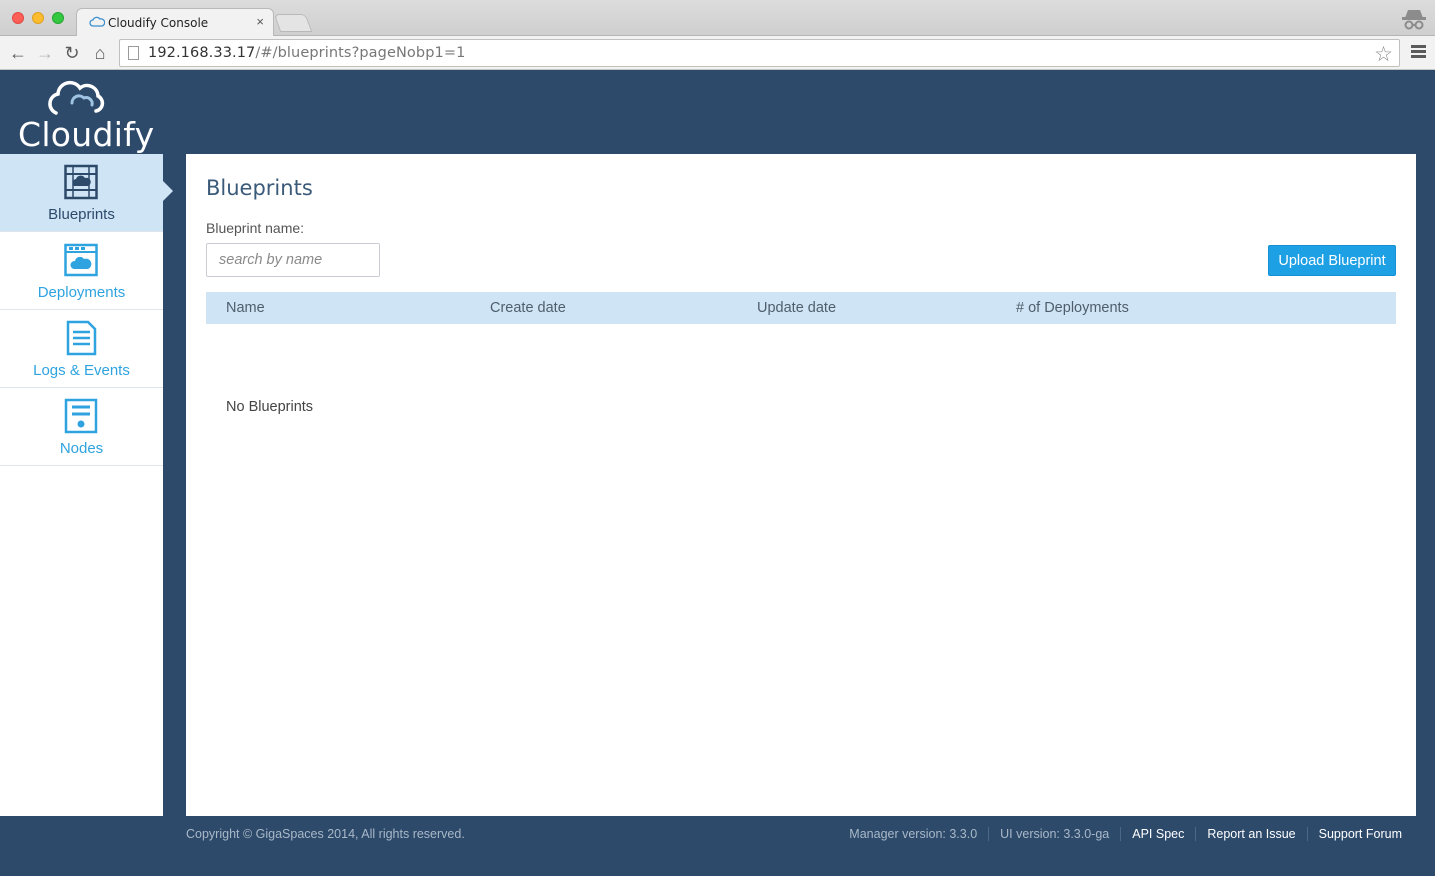 The height and width of the screenshot is (876, 1435). I want to click on search-label: Blueprint name:, so click(255, 228).